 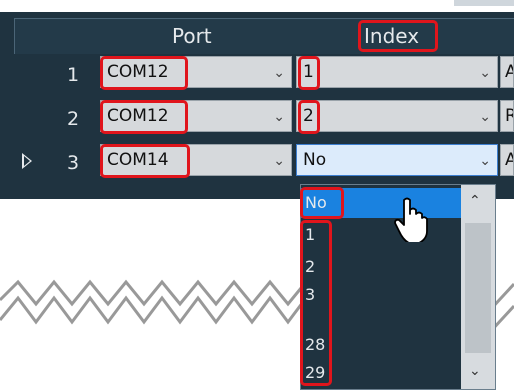 What do you see at coordinates (484, 3) in the screenshot?
I see `top-tab` at bounding box center [484, 3].